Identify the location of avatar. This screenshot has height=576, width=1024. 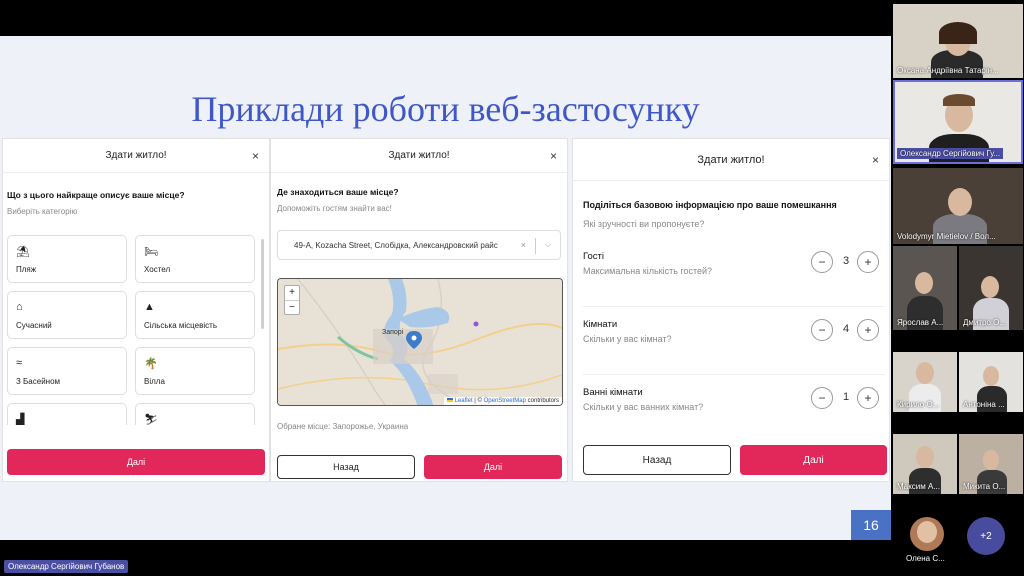
(927, 534).